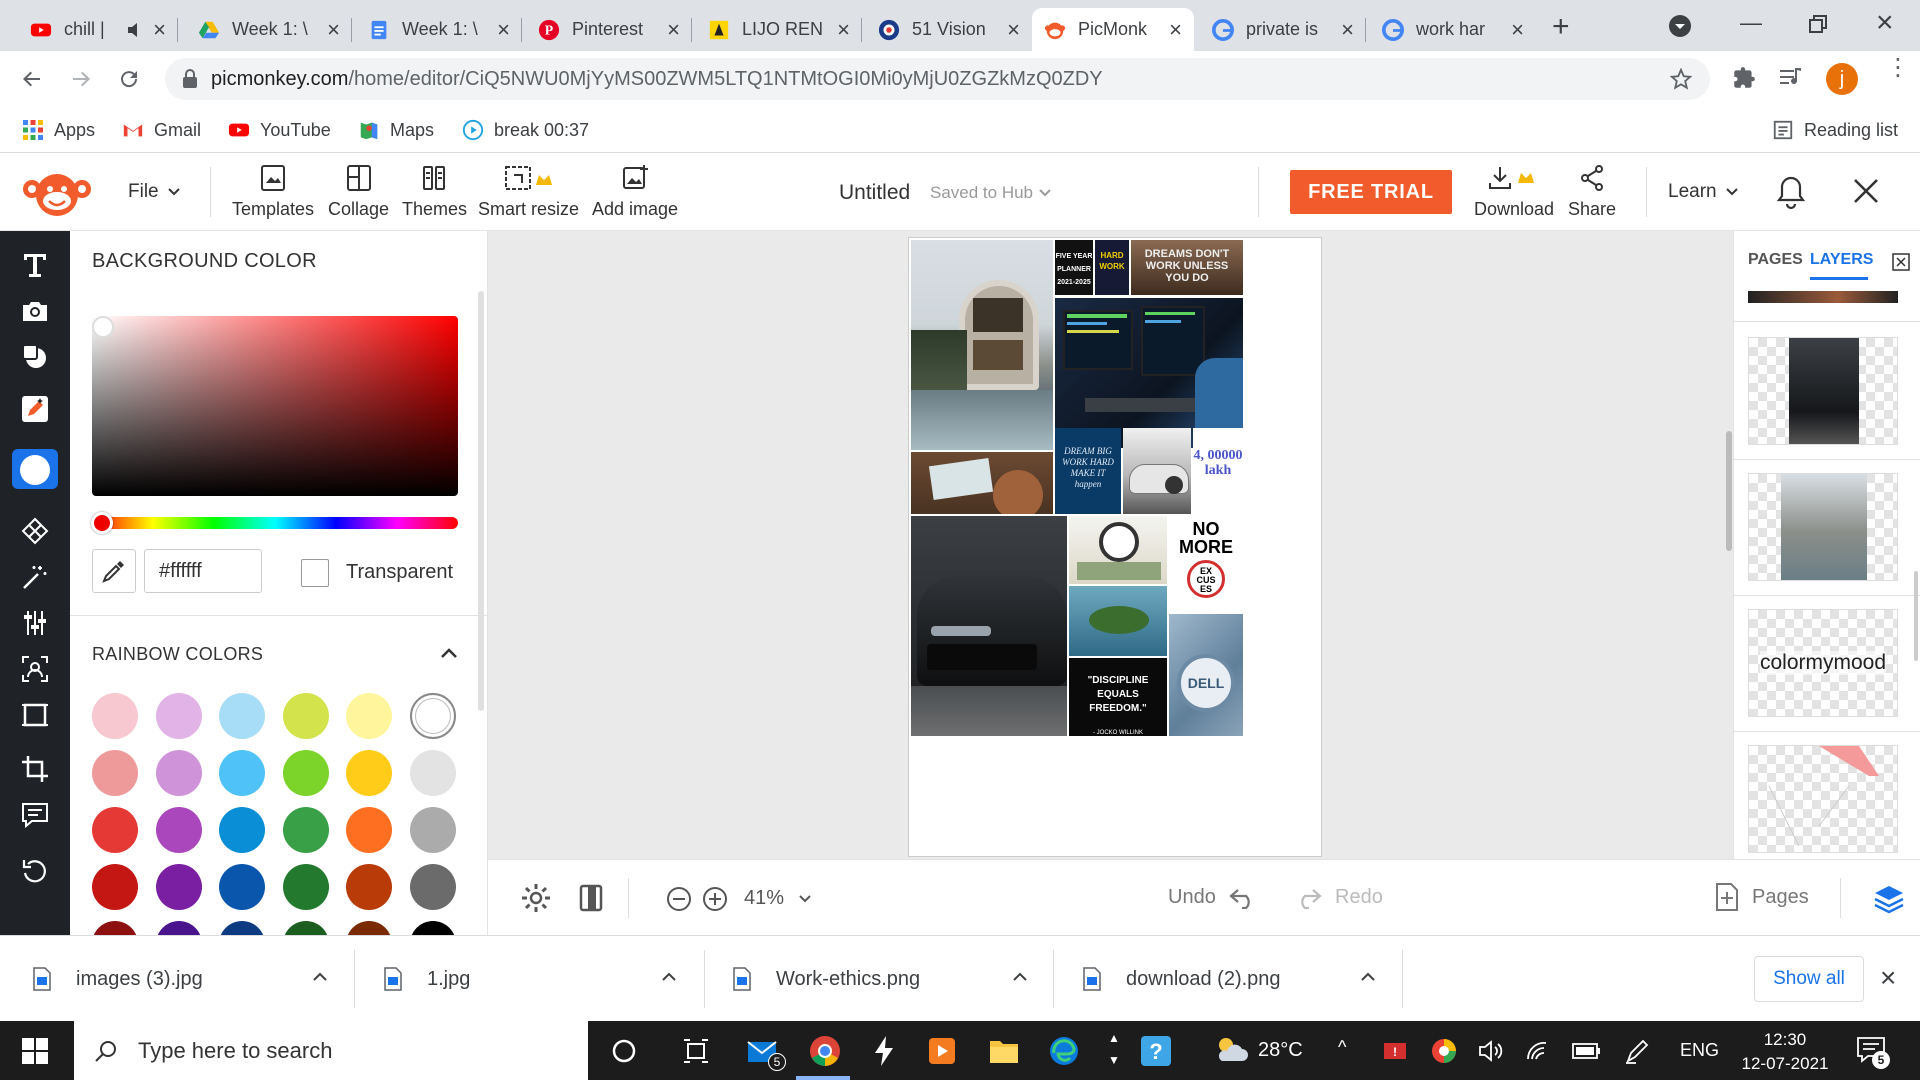  I want to click on close-panel-icon, so click(1901, 262).